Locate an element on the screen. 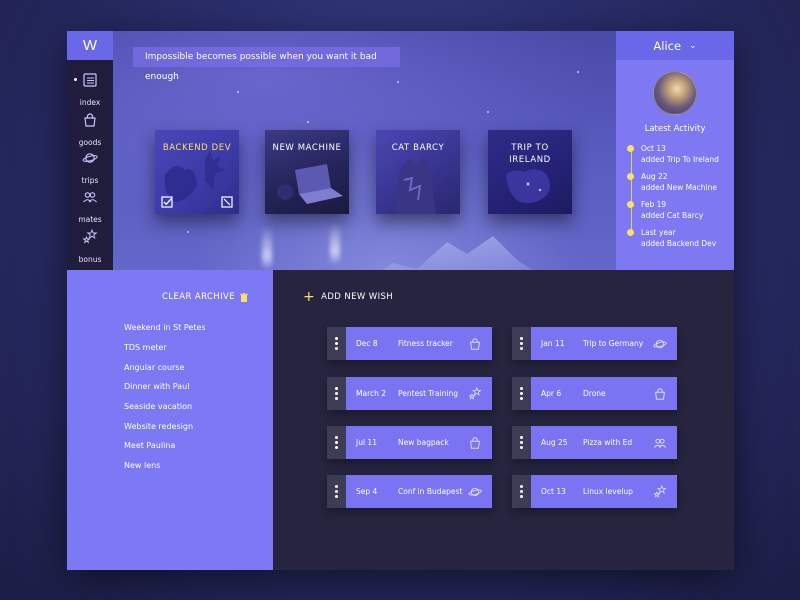 The width and height of the screenshot is (800, 600). active-indicator is located at coordinates (75, 79).